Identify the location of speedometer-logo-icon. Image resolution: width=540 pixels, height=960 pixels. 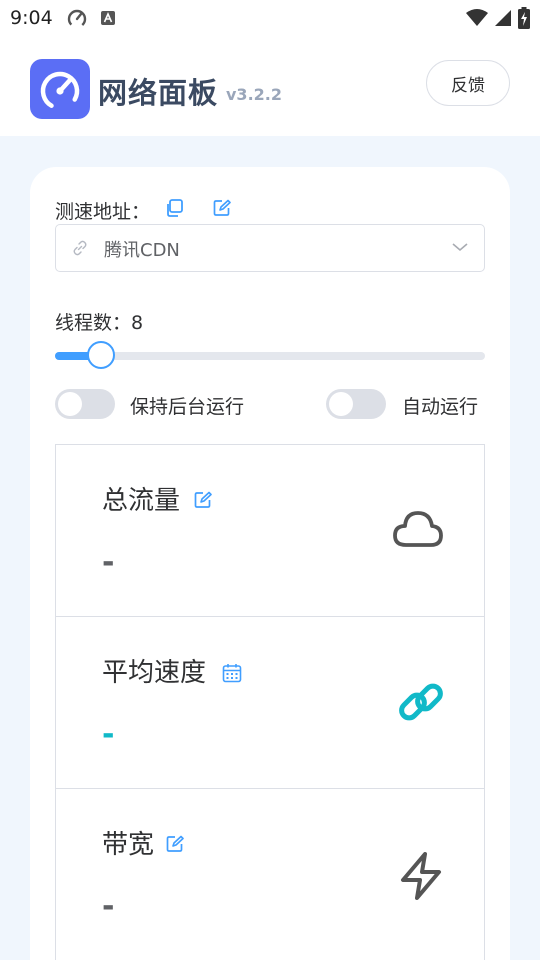
(60, 91).